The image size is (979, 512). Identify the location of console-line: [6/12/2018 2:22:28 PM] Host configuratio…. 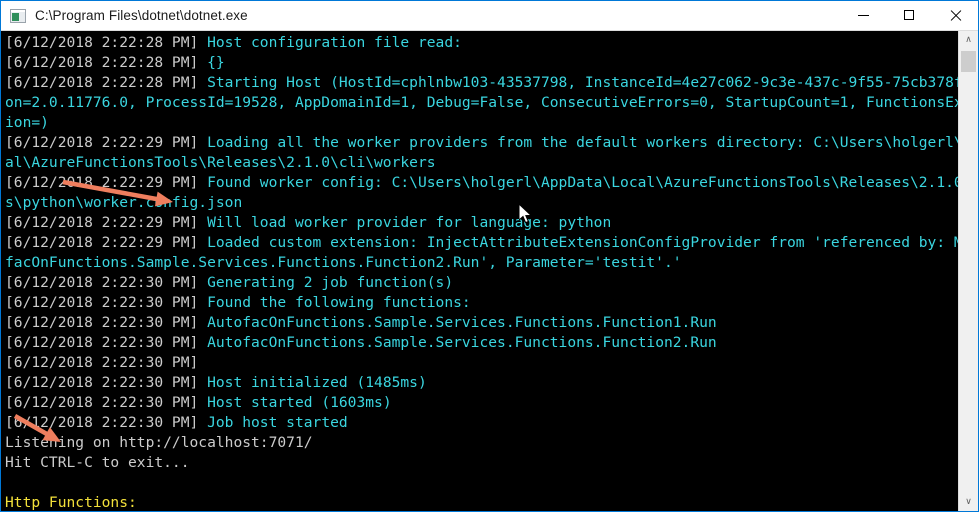
(481, 43).